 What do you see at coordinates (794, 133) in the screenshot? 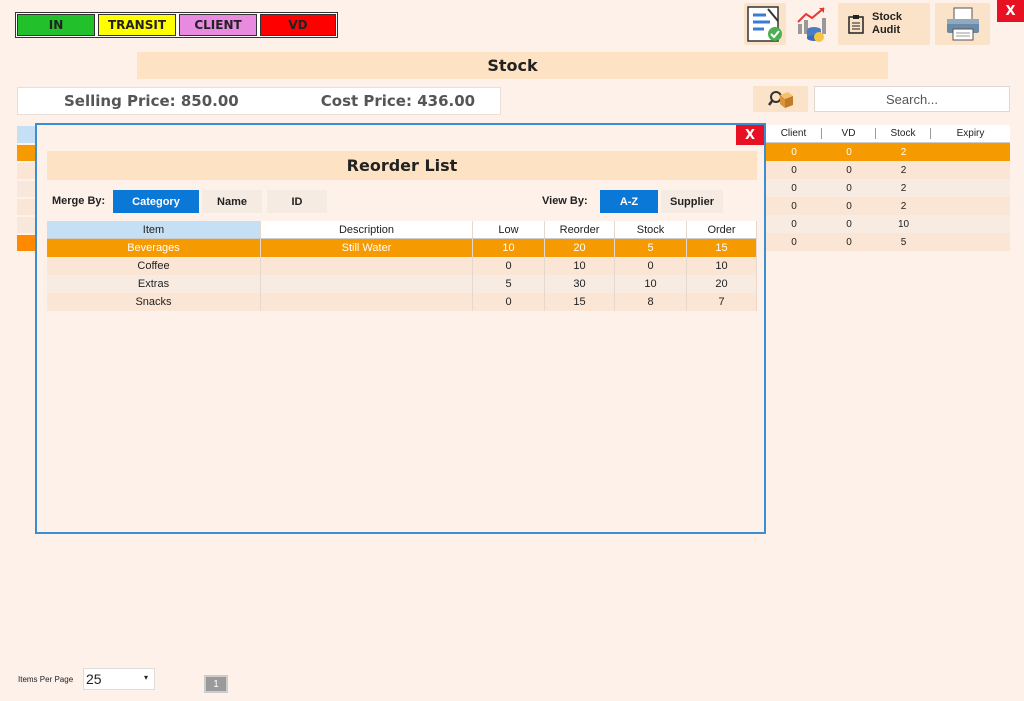
I see `col-client: Client` at bounding box center [794, 133].